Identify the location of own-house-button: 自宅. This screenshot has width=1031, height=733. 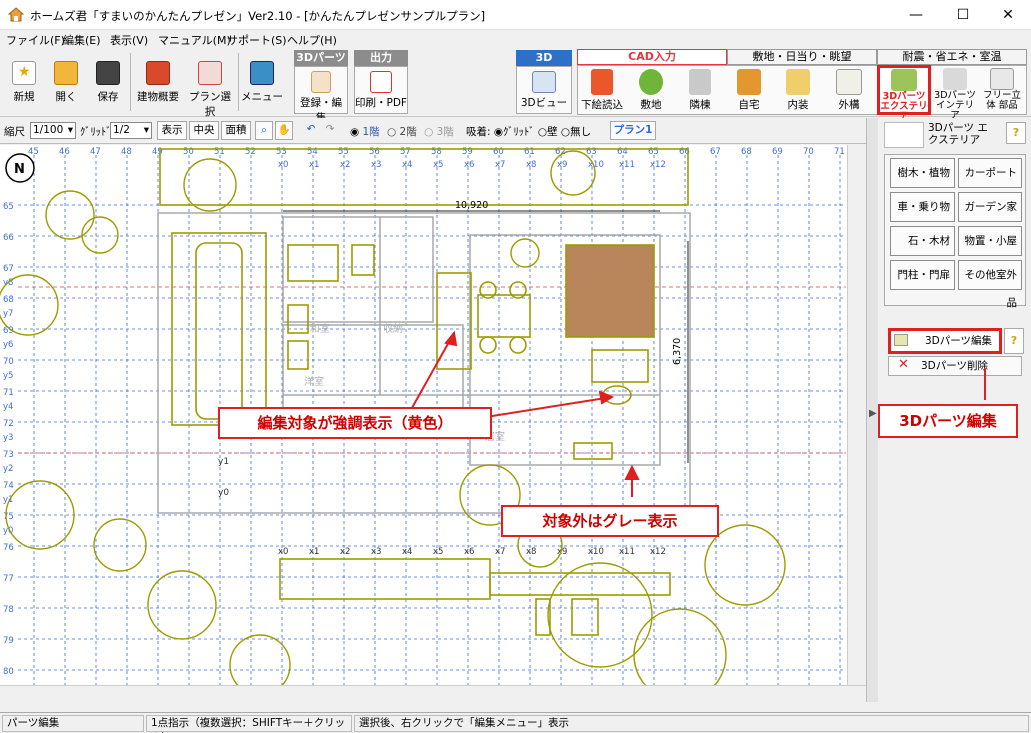
(749, 90).